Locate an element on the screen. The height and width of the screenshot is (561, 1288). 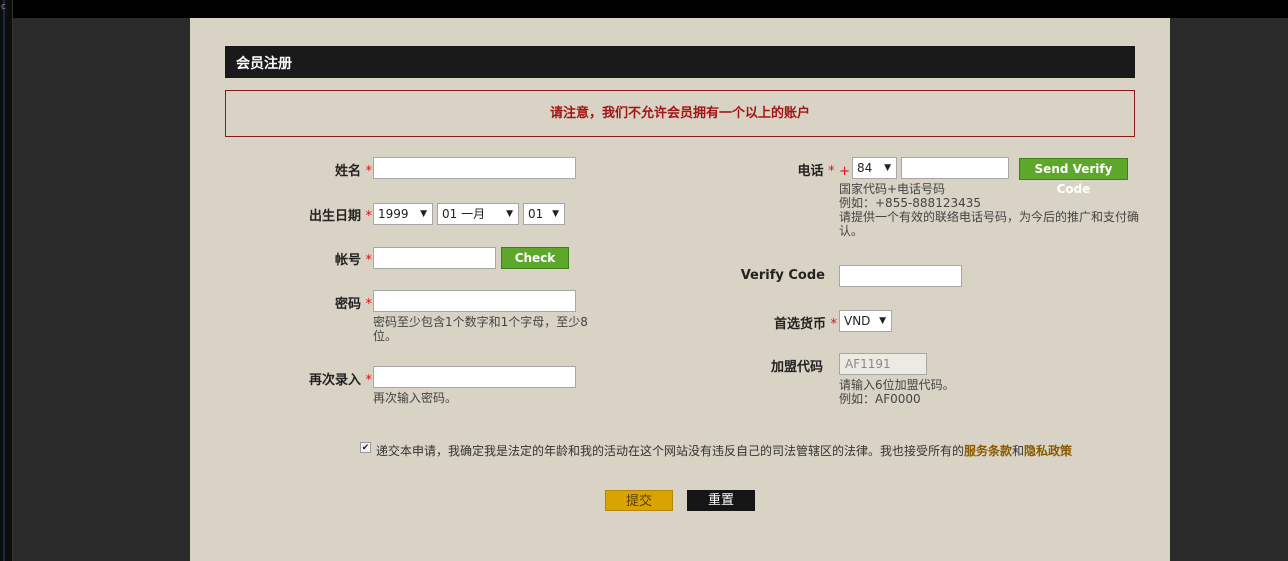
notice-box: 请注意，我们不允许会员拥有一个以上的账户 is located at coordinates (680, 113).